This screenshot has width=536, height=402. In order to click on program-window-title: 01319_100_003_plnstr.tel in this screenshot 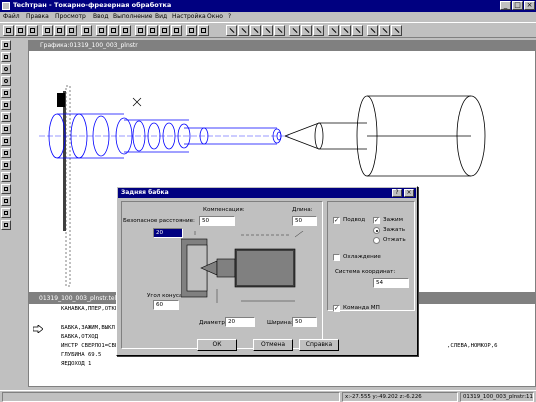, I will do `click(78, 298)`.